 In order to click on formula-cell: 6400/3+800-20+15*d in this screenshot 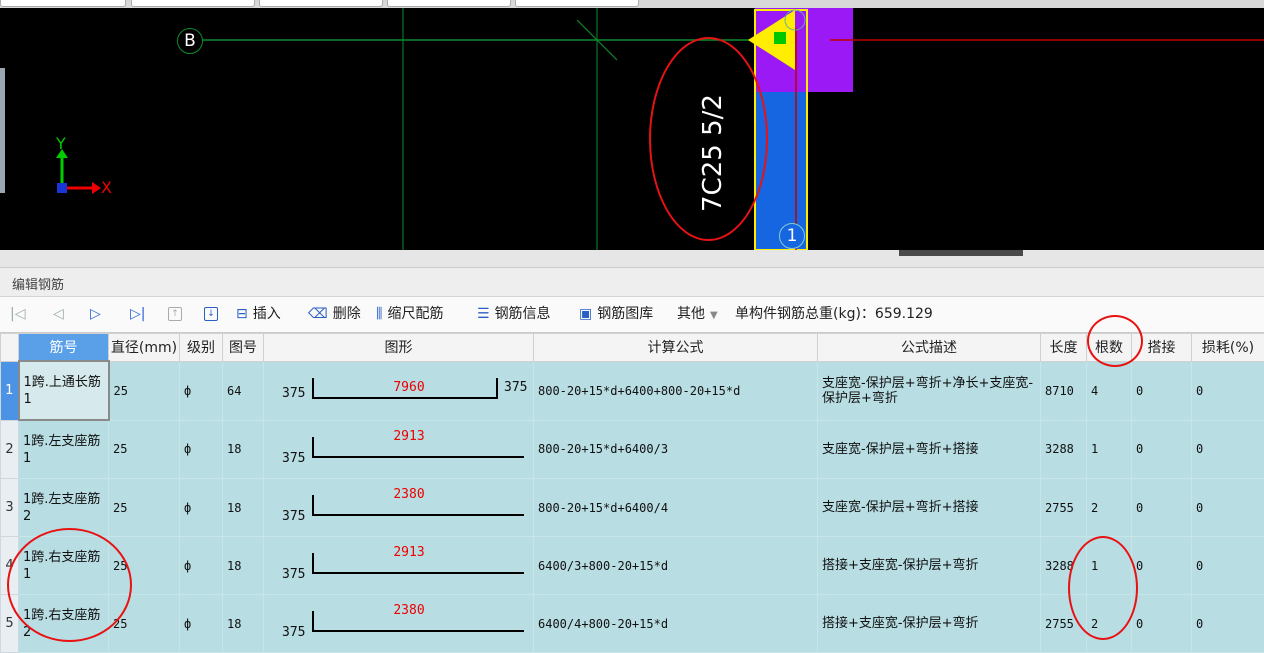, I will do `click(676, 566)`.